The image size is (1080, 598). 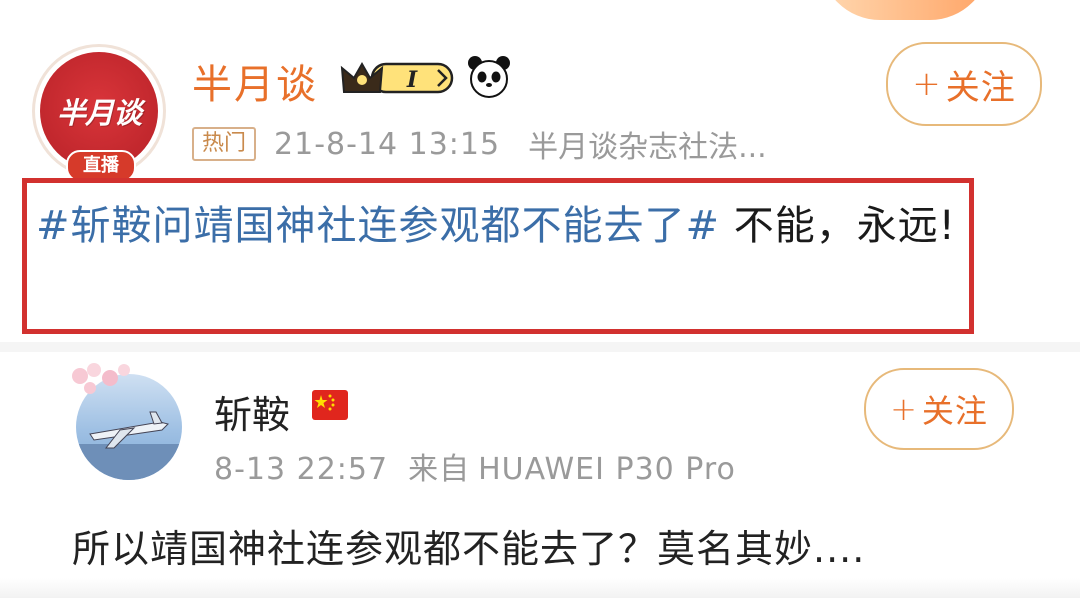 I want to click on cherry-blossom-icon, so click(x=101, y=378).